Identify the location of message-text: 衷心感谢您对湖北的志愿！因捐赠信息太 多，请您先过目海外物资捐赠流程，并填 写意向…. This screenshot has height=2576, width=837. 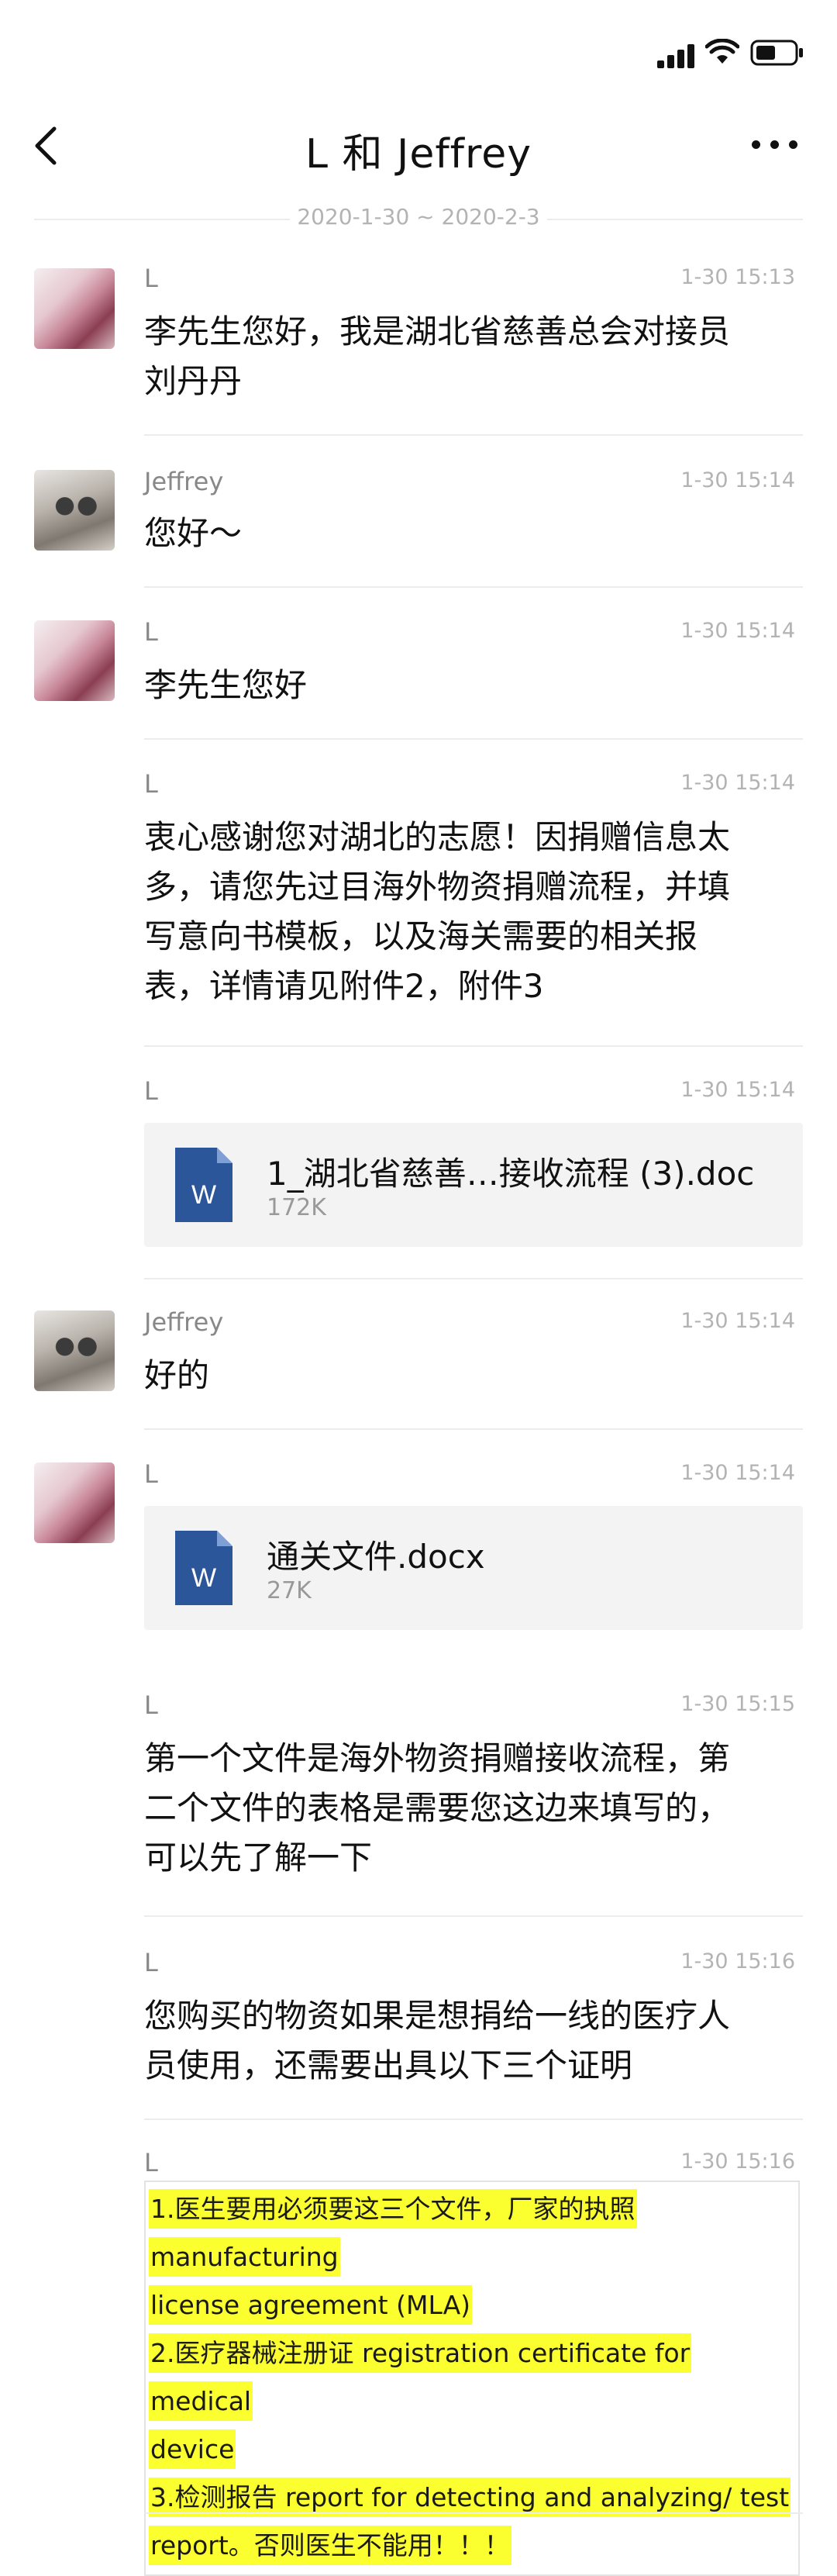
(474, 912).